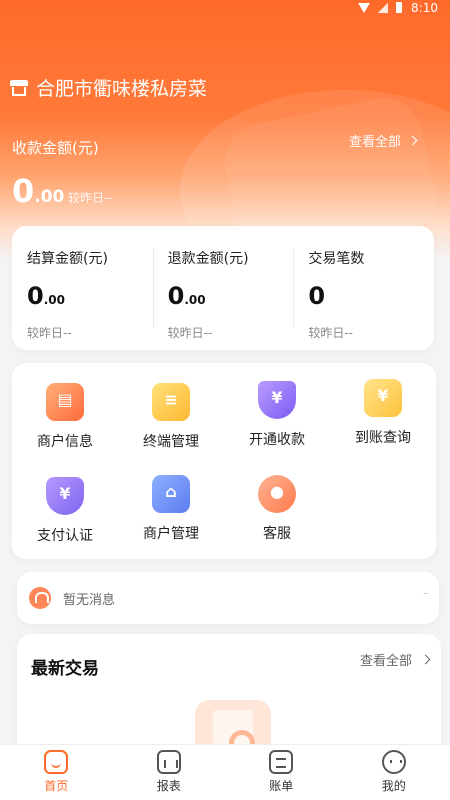  What do you see at coordinates (317, 296) in the screenshot?
I see `stat-value: 0` at bounding box center [317, 296].